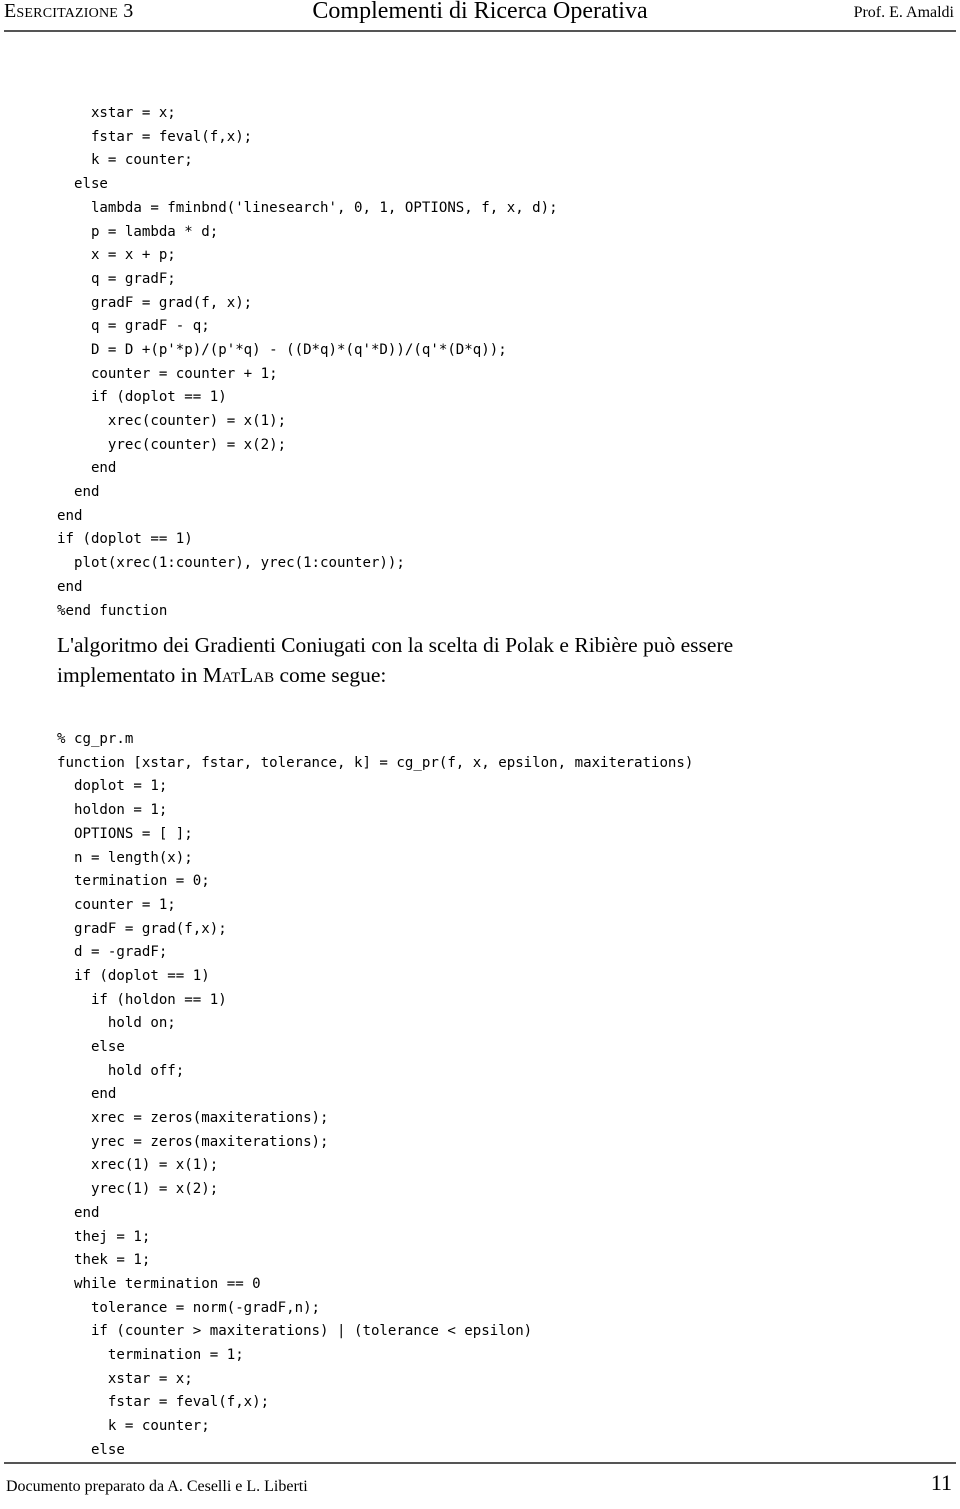 This screenshot has height=1509, width=960. I want to click on code-line: hold off;, so click(121, 1070).